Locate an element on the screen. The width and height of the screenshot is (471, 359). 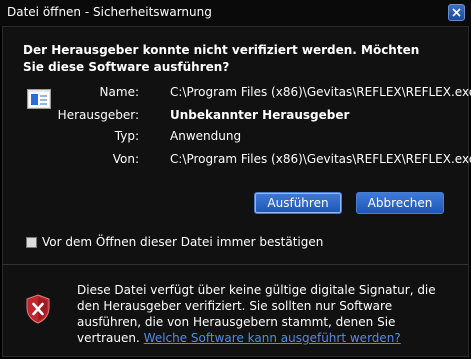
divider is located at coordinates (235, 264).